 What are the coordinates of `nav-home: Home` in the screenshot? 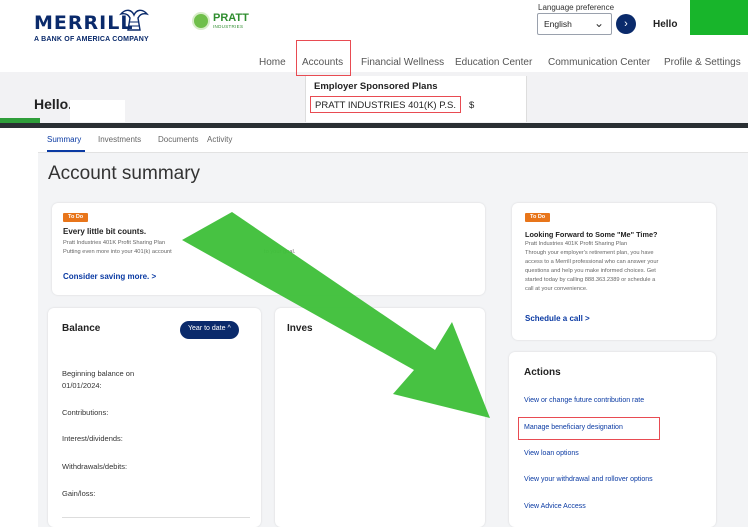 It's located at (272, 62).